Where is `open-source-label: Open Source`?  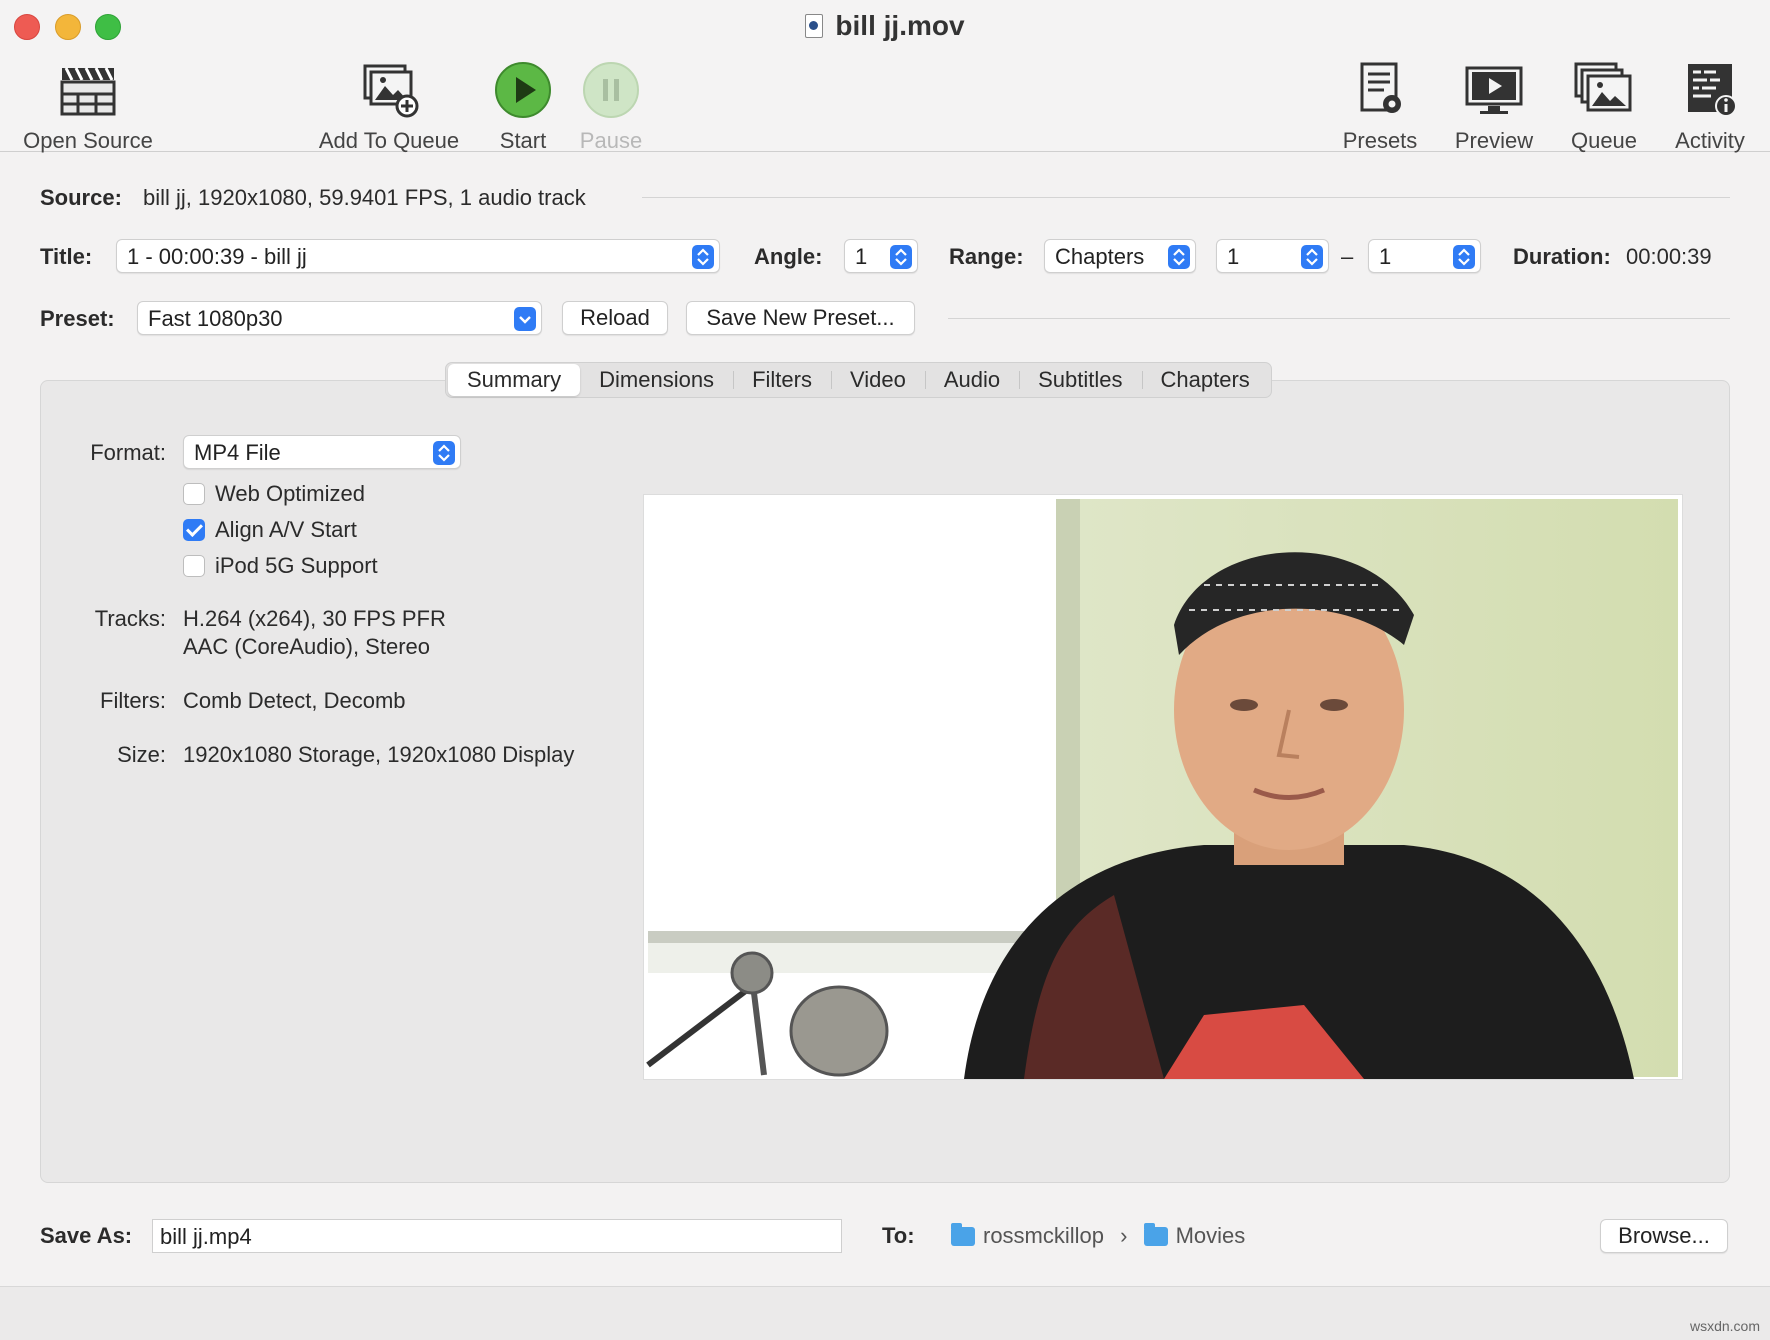 open-source-label: Open Source is located at coordinates (88, 140).